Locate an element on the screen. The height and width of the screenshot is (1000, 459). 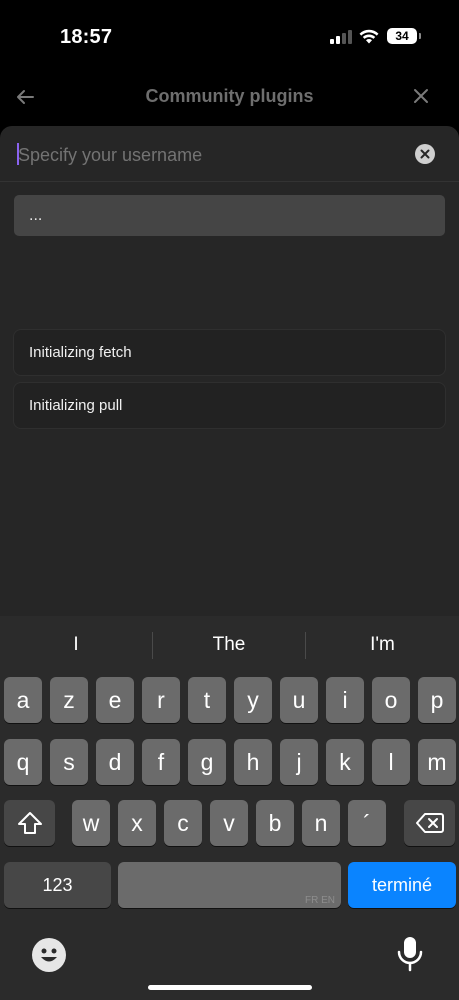
backspace-icon is located at coordinates (429, 823).